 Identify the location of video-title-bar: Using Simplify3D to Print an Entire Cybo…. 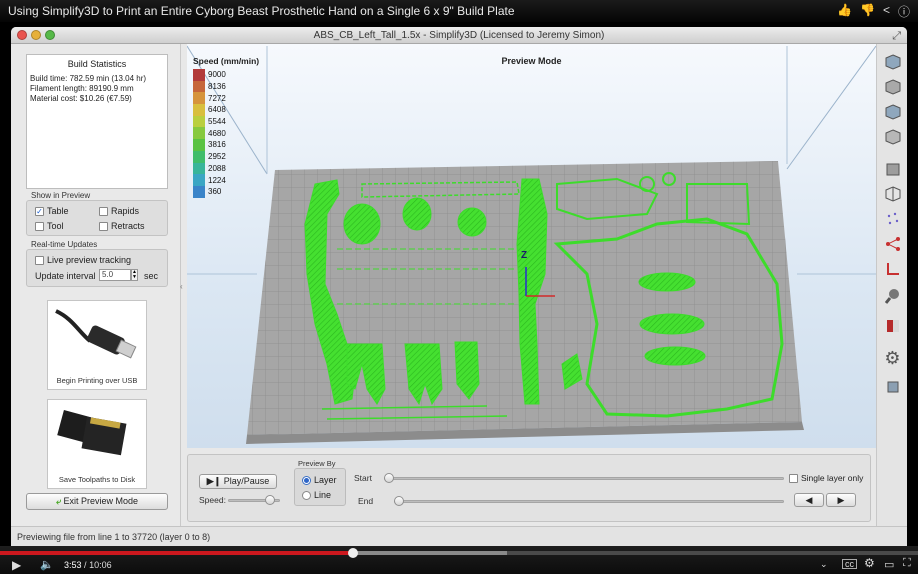
(459, 11).